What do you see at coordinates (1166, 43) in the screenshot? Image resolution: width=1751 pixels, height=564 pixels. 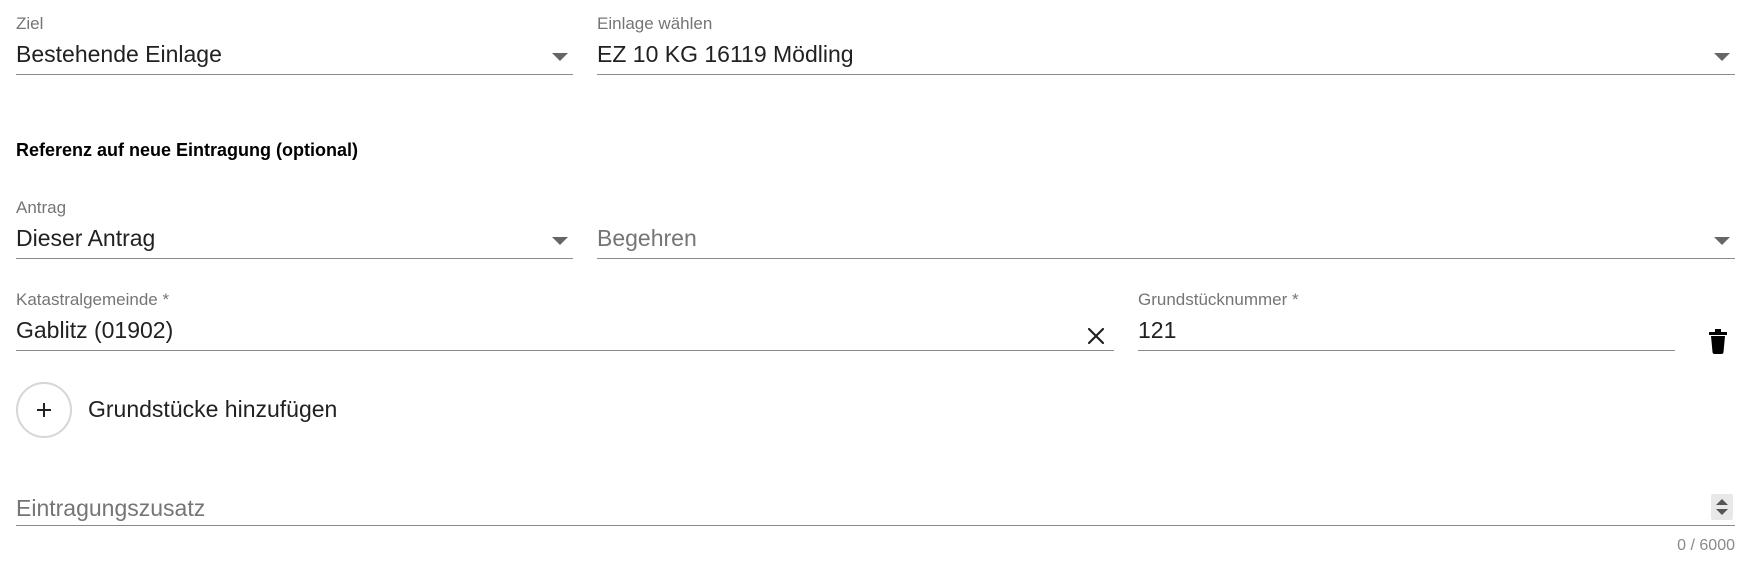 I see `einlage-select: Einlage wählen EZ 10 KG 16119 Mödling` at bounding box center [1166, 43].